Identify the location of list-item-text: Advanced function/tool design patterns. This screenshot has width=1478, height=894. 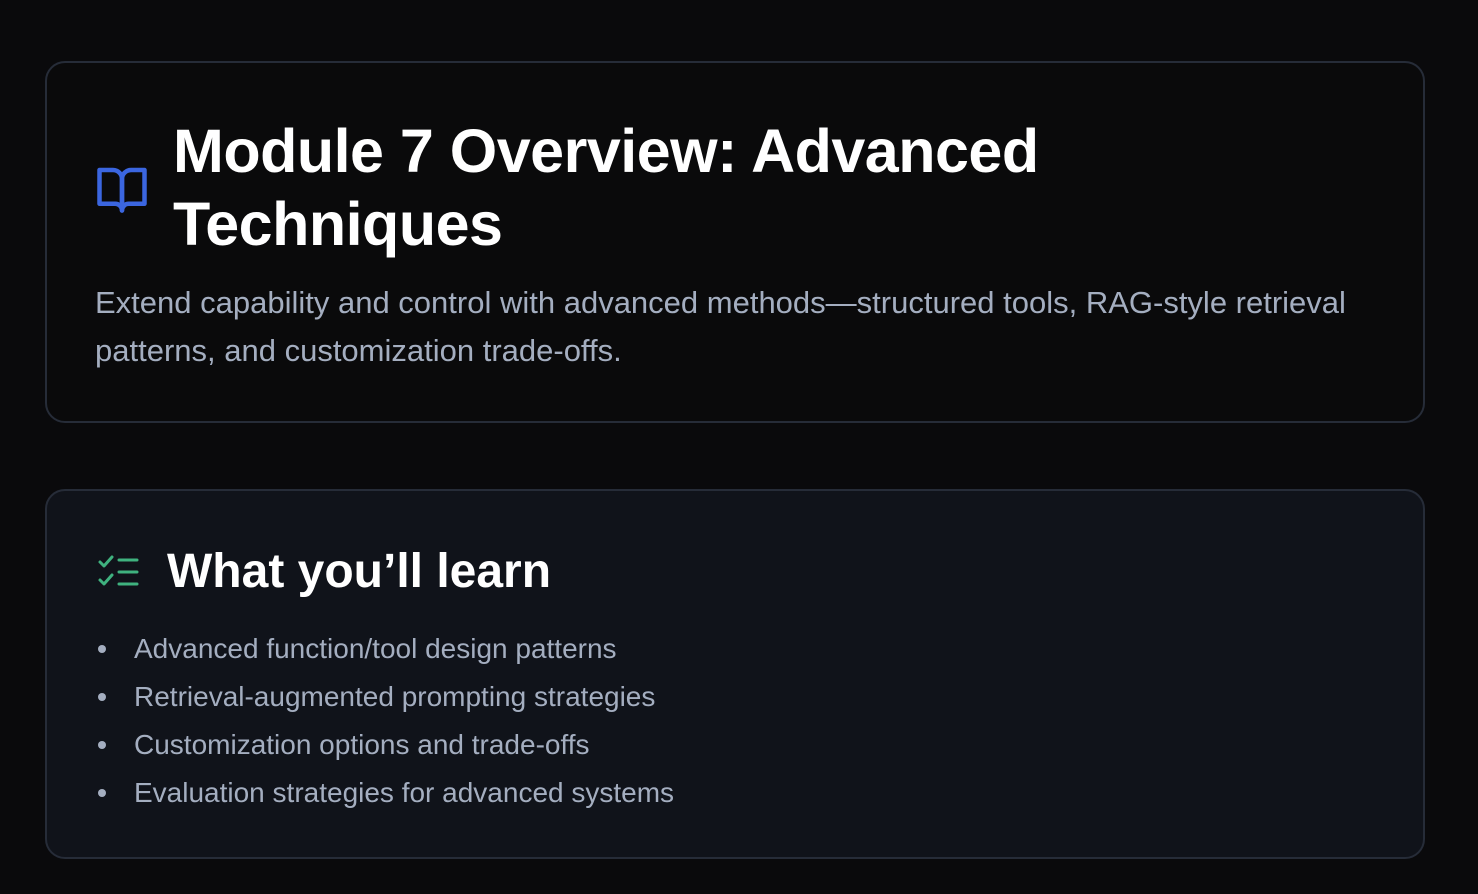
(375, 648).